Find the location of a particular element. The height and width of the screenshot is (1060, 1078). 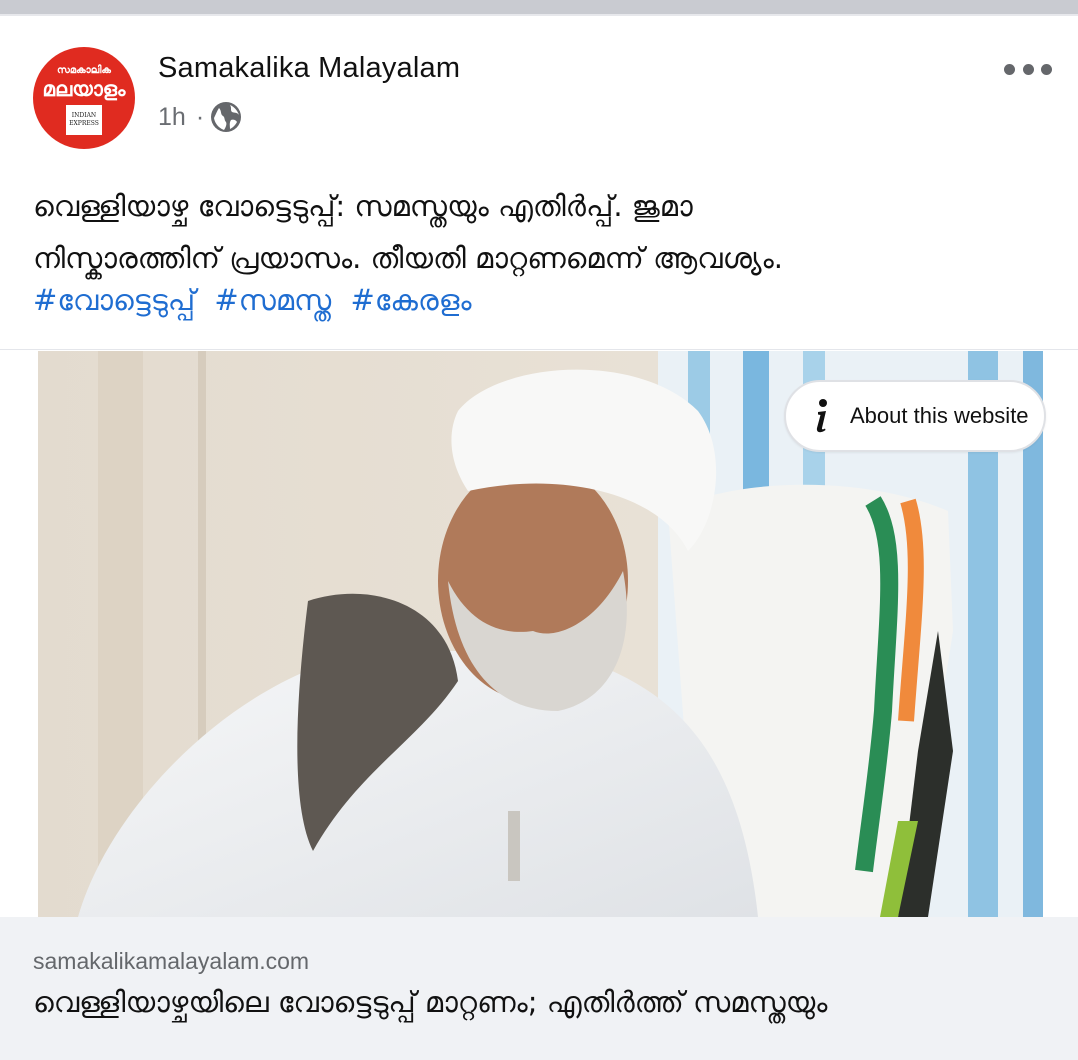

hashtag-link: #കേരളം is located at coordinates (410, 300).